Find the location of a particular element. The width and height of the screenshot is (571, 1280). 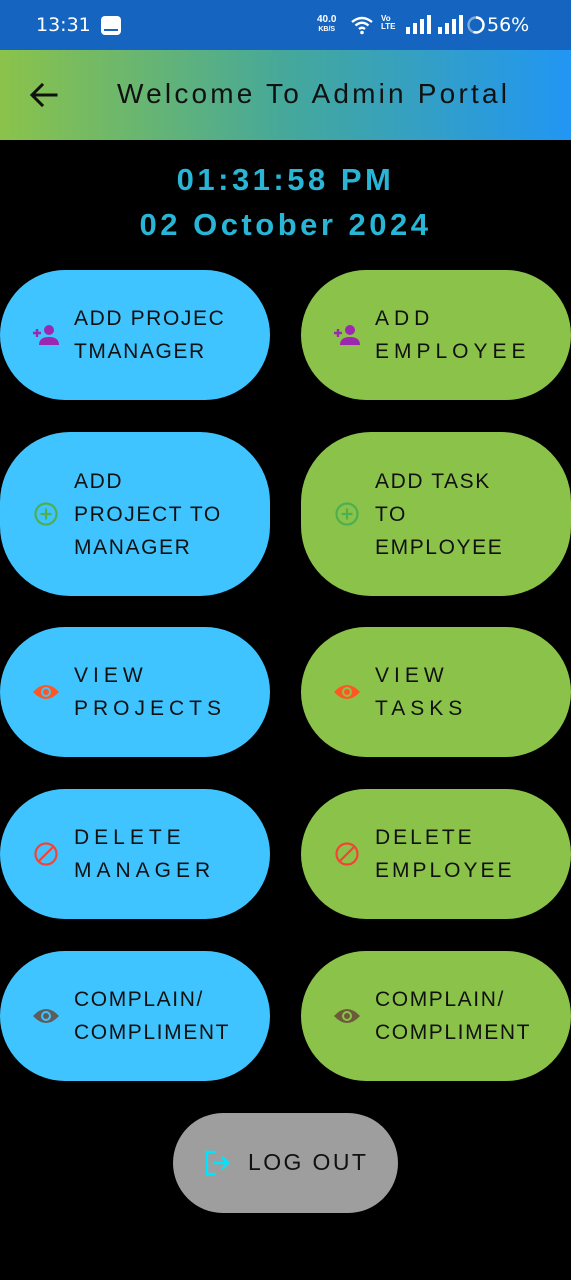

battery-ring-icon is located at coordinates (476, 25).